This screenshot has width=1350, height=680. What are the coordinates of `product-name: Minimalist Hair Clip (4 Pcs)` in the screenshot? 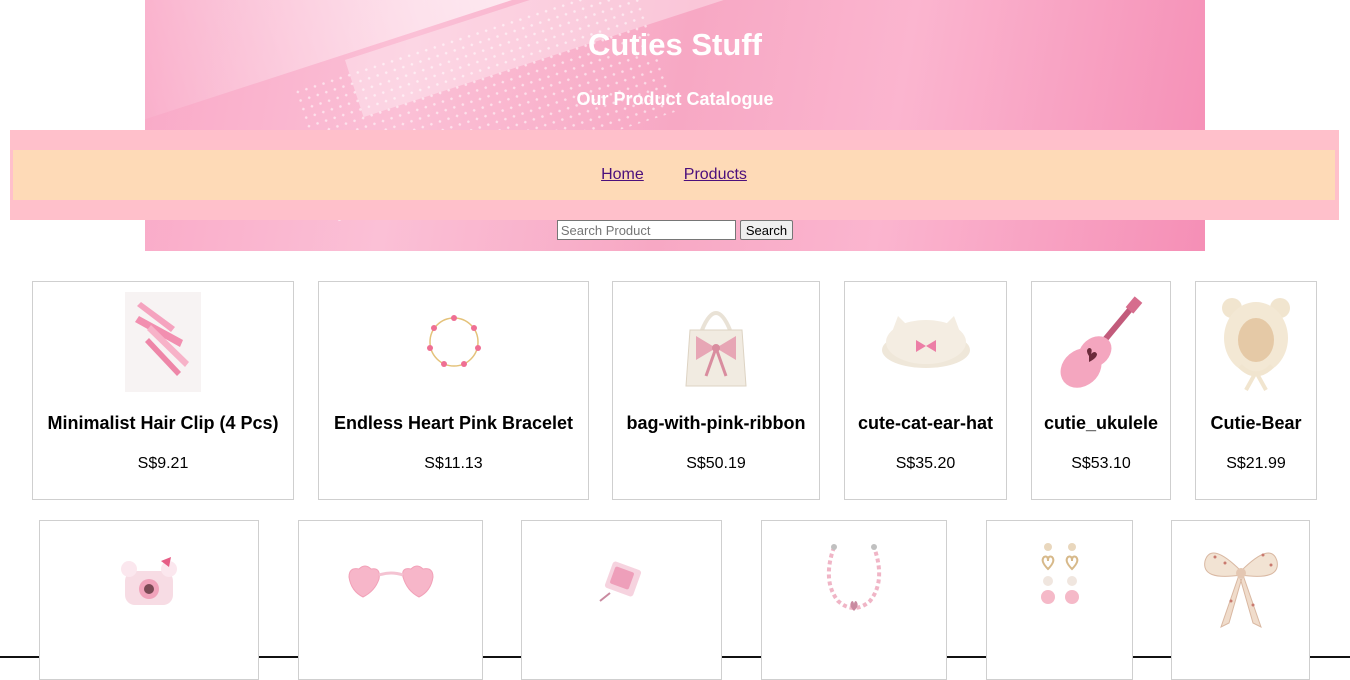 It's located at (163, 423).